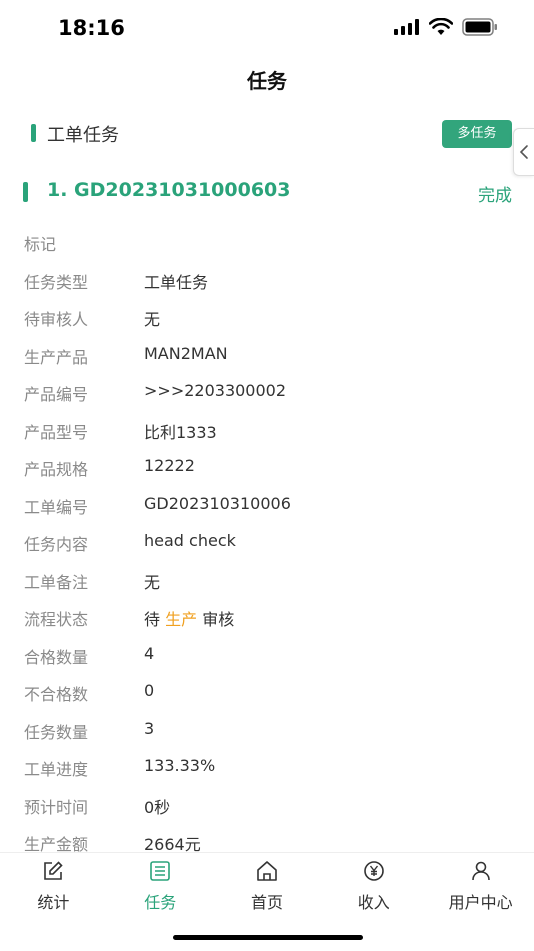 Image resolution: width=534 pixels, height=951 pixels. Describe the element at coordinates (56, 732) in the screenshot. I see `detail-label: 任务数量` at that location.